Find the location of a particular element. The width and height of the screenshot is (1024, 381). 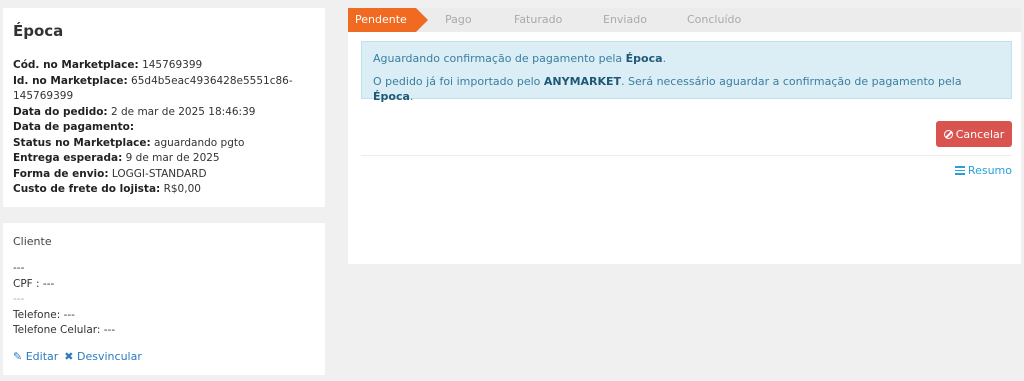

step-pago: Pago is located at coordinates (458, 19).